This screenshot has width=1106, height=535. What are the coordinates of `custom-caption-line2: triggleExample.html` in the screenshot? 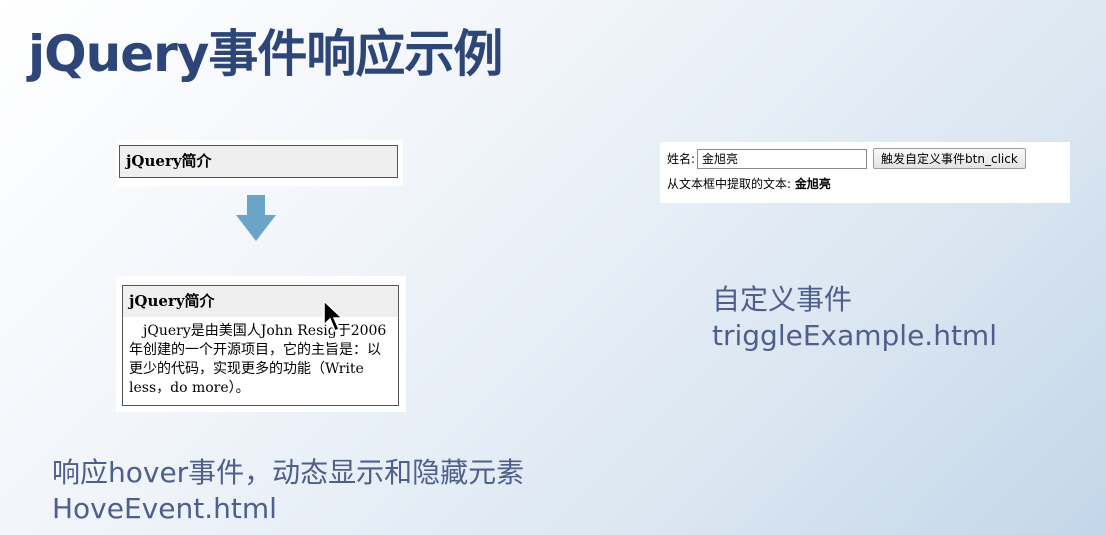 It's located at (854, 335).